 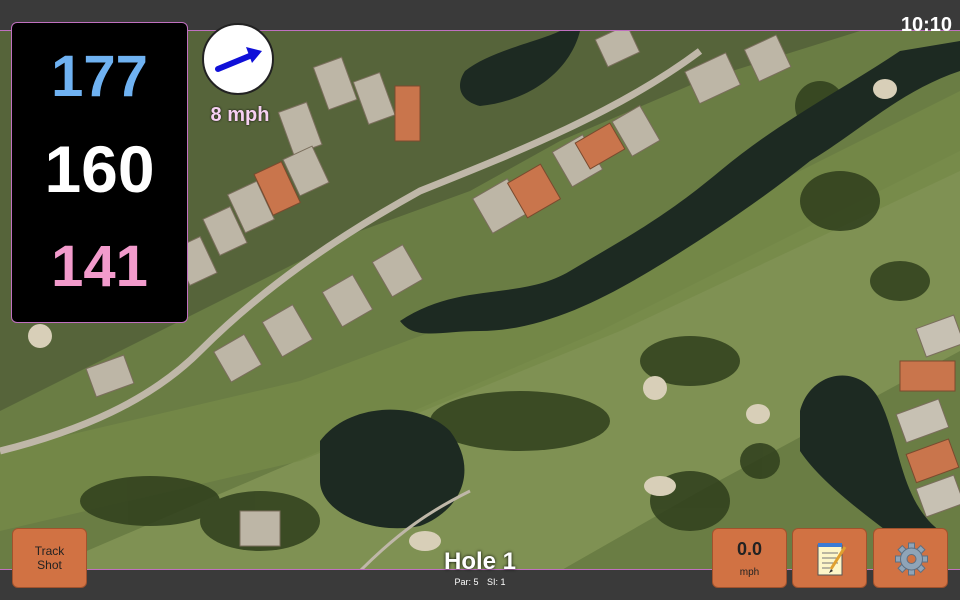 What do you see at coordinates (99, 266) in the screenshot?
I see `distance-front: 141` at bounding box center [99, 266].